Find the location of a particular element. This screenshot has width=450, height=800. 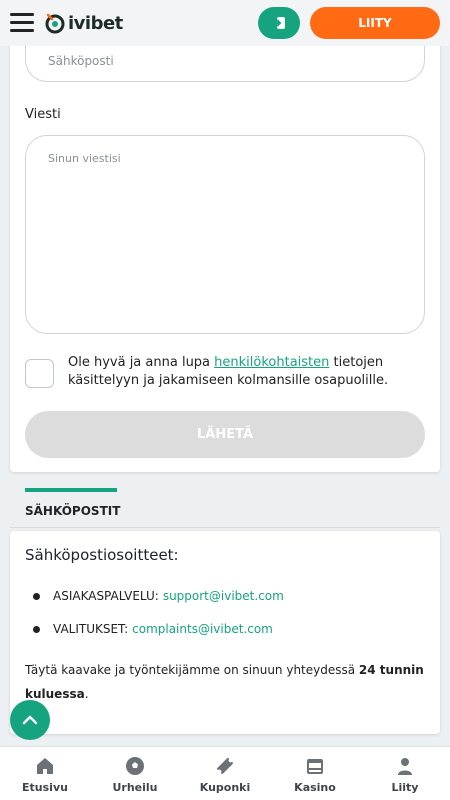

top-header: ivibet LIITY is located at coordinates (225, 23).